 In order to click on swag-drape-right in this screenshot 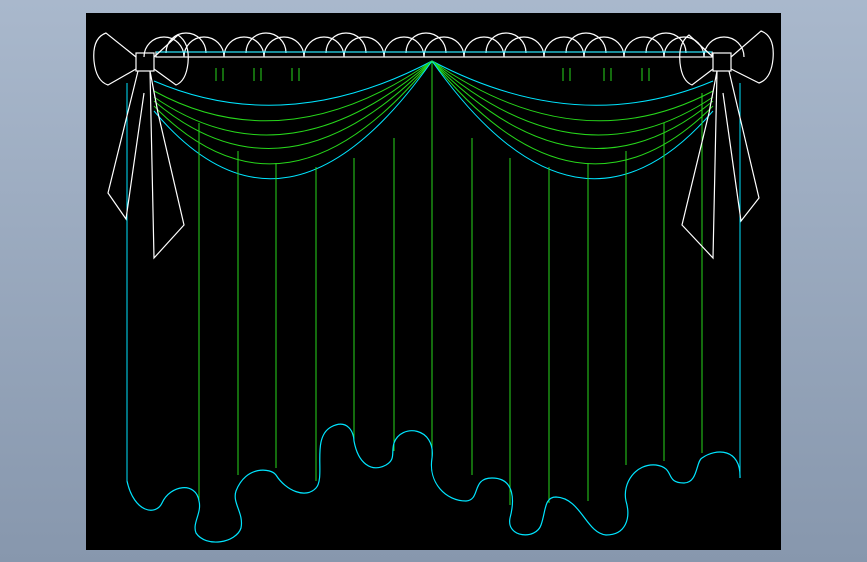, I will do `click(572, 120)`.